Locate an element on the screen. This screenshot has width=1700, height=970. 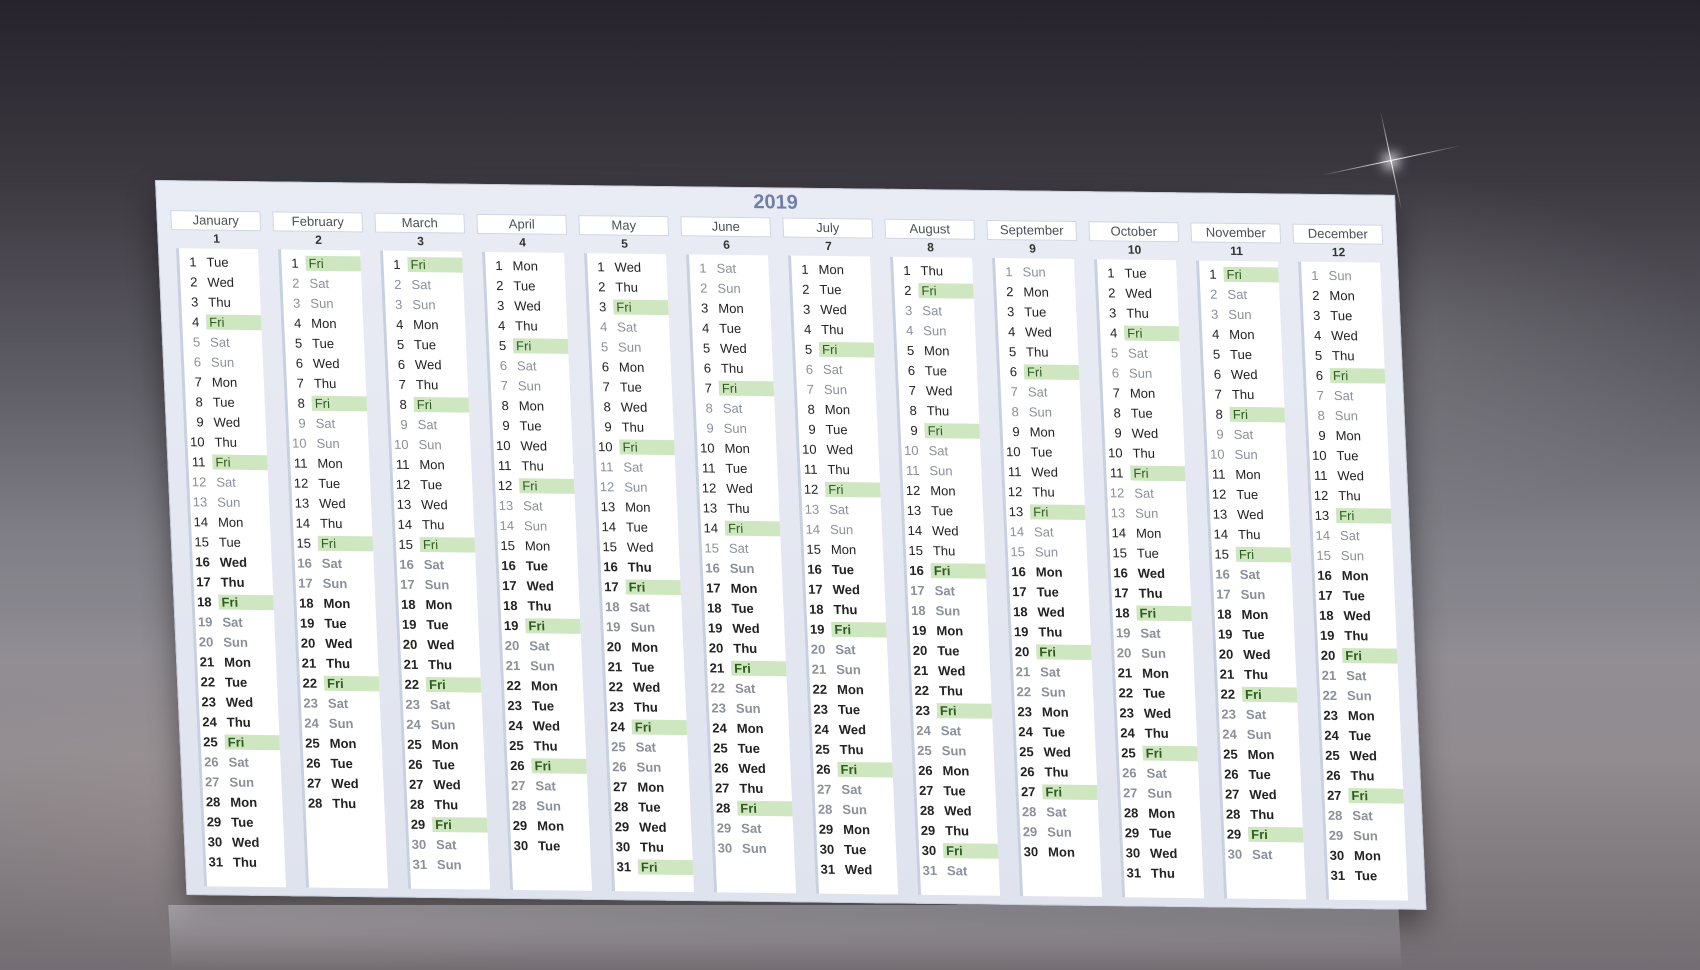
day-row: 18 Thu is located at coordinates (846, 609).